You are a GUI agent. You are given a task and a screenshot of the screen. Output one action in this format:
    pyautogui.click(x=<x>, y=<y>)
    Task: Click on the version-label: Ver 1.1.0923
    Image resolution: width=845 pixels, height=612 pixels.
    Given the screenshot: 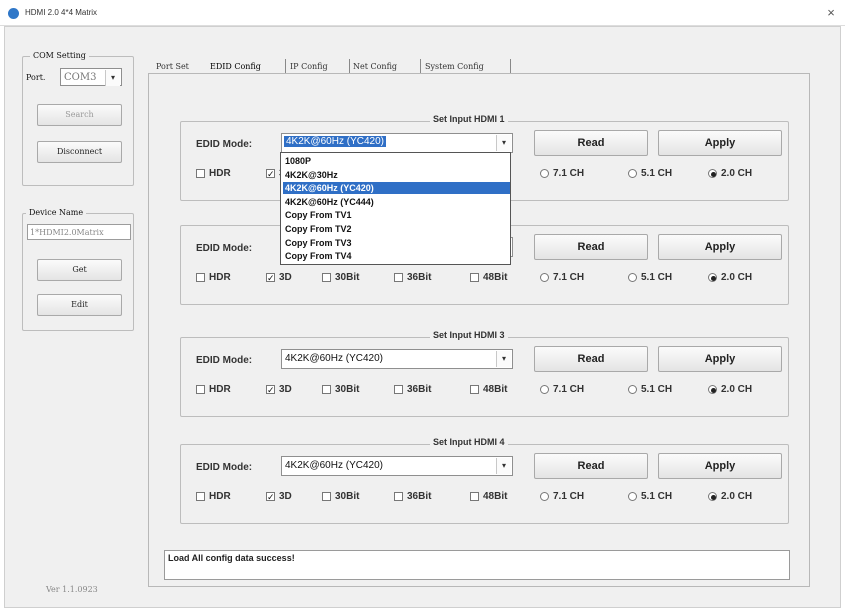 What is the action you would take?
    pyautogui.click(x=72, y=589)
    